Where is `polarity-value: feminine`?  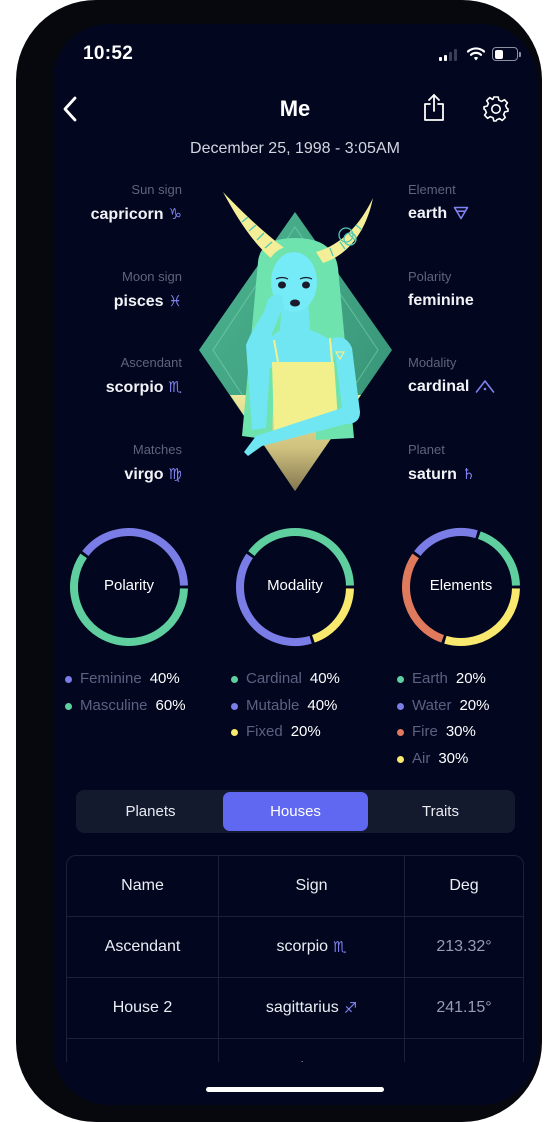
polarity-value: feminine is located at coordinates (441, 300).